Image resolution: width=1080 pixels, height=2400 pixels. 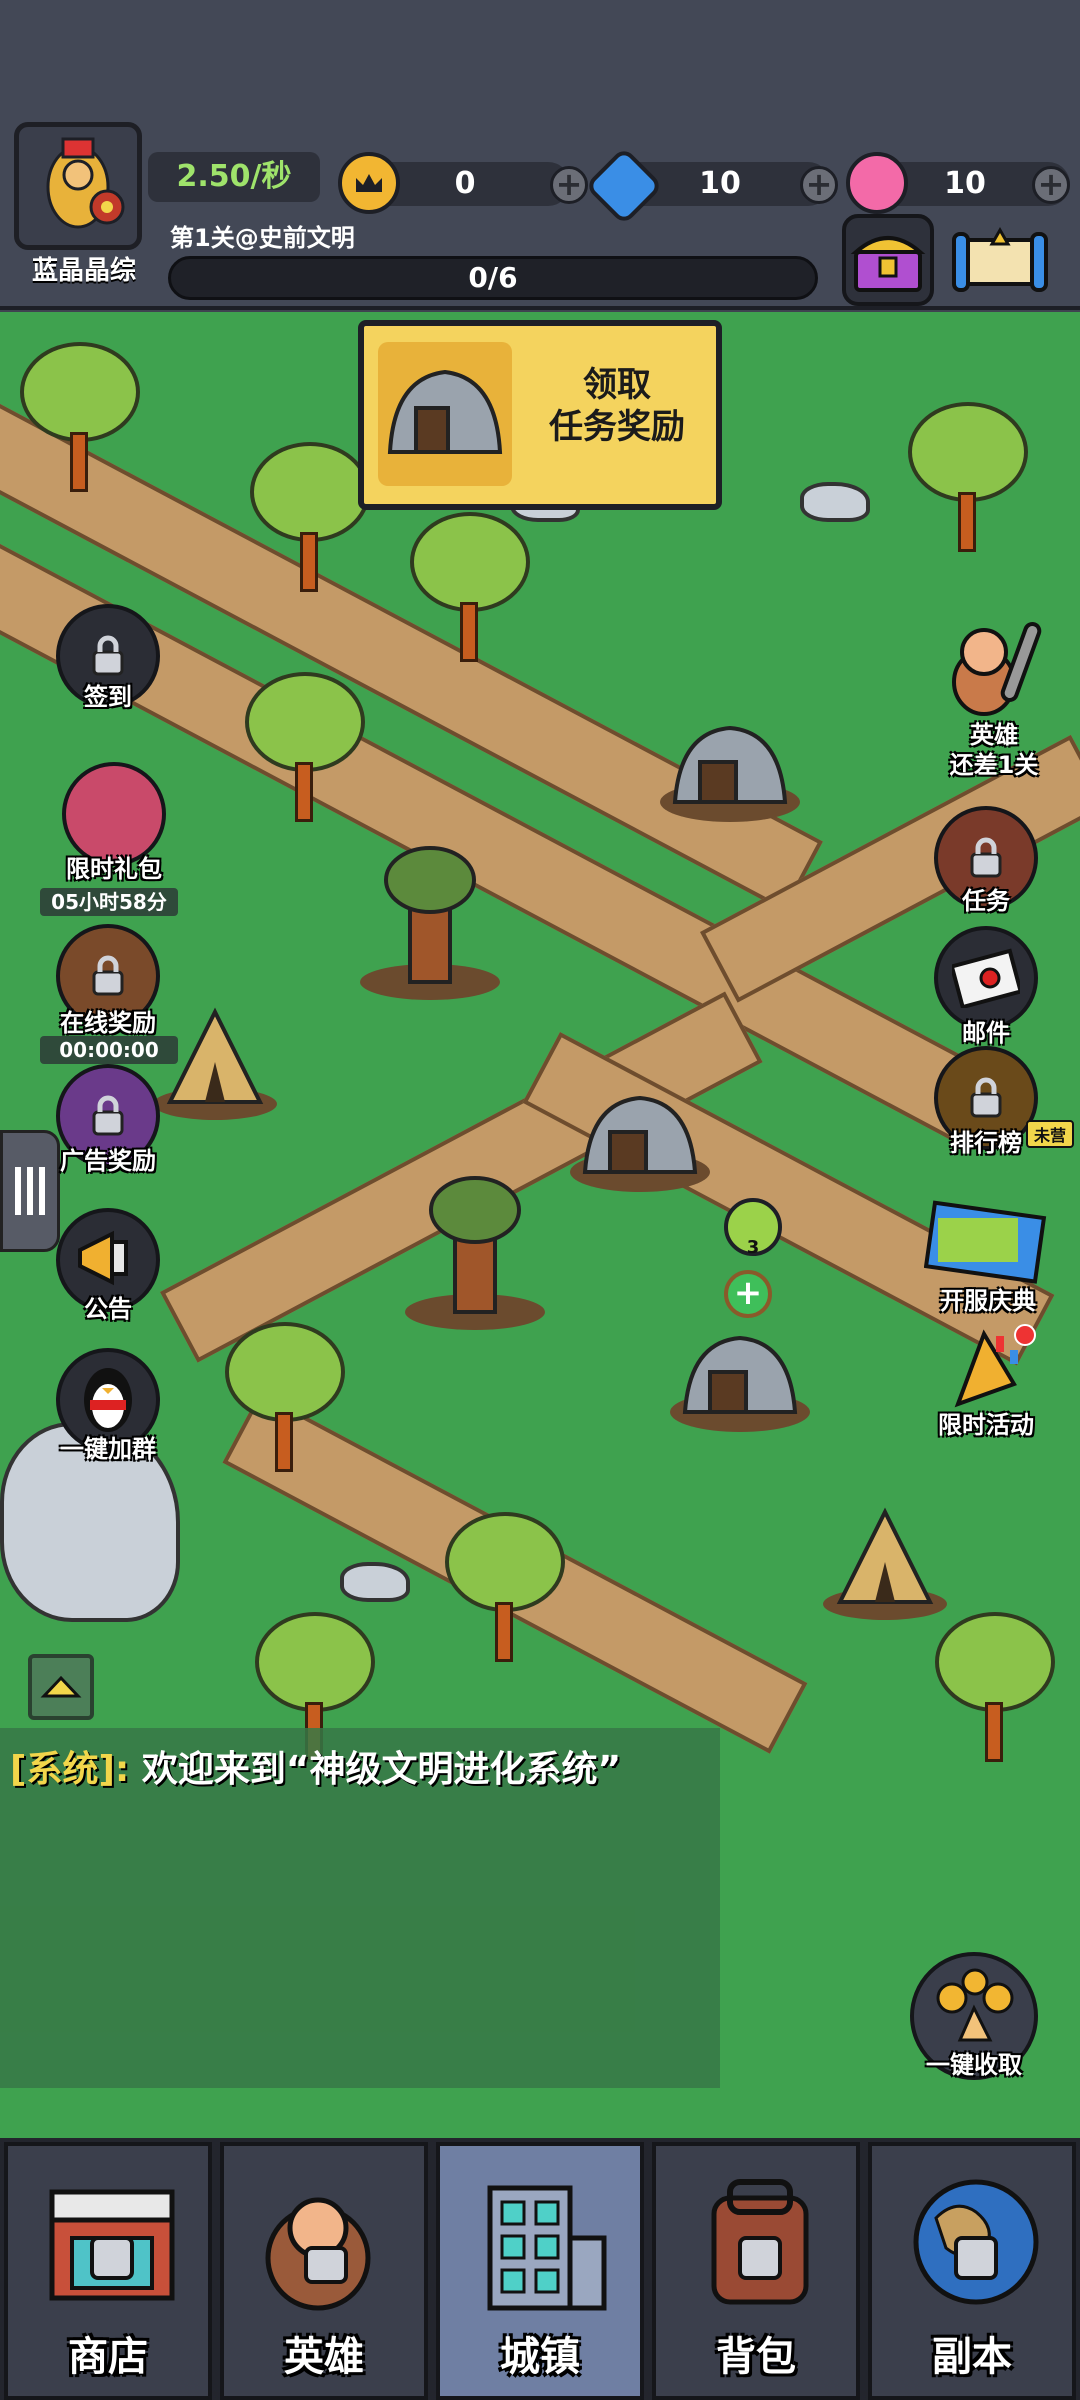 What do you see at coordinates (445, 414) in the screenshot?
I see `task-cave-thumbnail` at bounding box center [445, 414].